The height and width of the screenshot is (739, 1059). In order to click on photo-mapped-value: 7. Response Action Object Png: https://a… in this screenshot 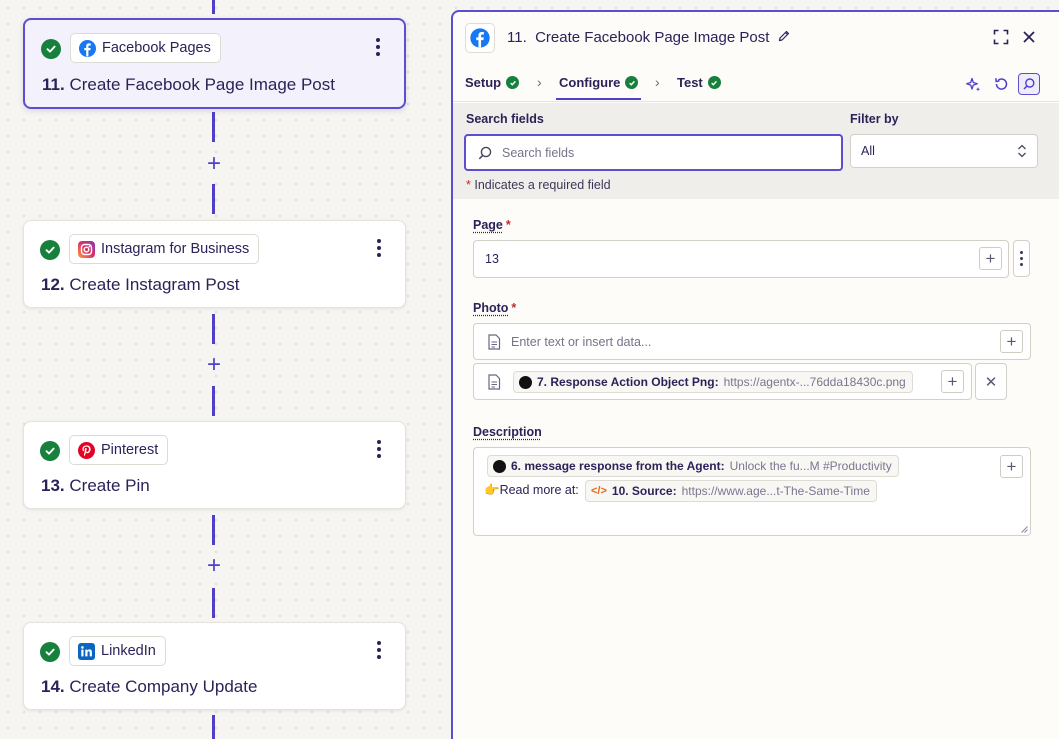, I will do `click(722, 381)`.